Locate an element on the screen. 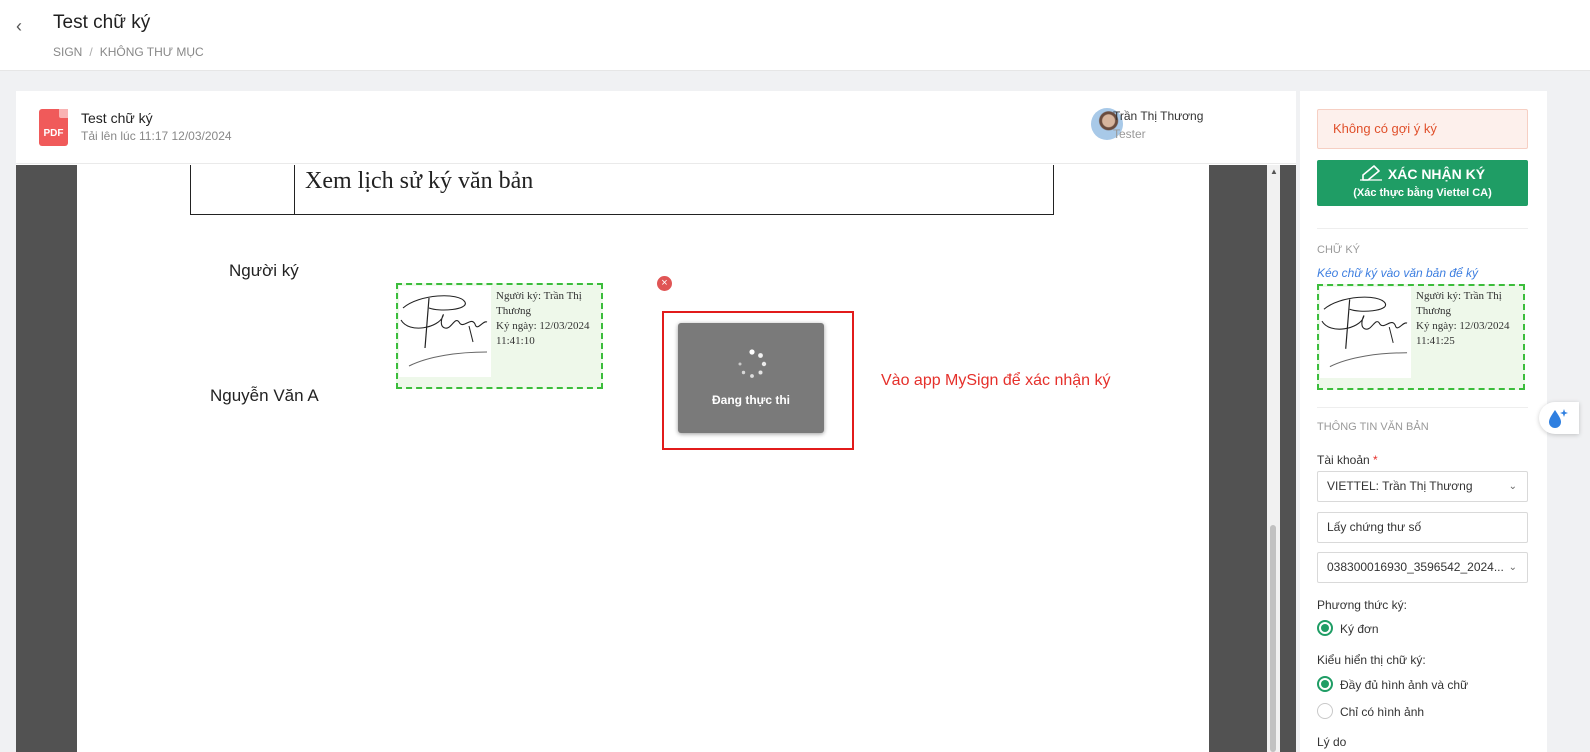 Image resolution: width=1590 pixels, height=752 pixels. breadcrumb-item-folder: KHÔNG THƯ MỤC is located at coordinates (152, 52).